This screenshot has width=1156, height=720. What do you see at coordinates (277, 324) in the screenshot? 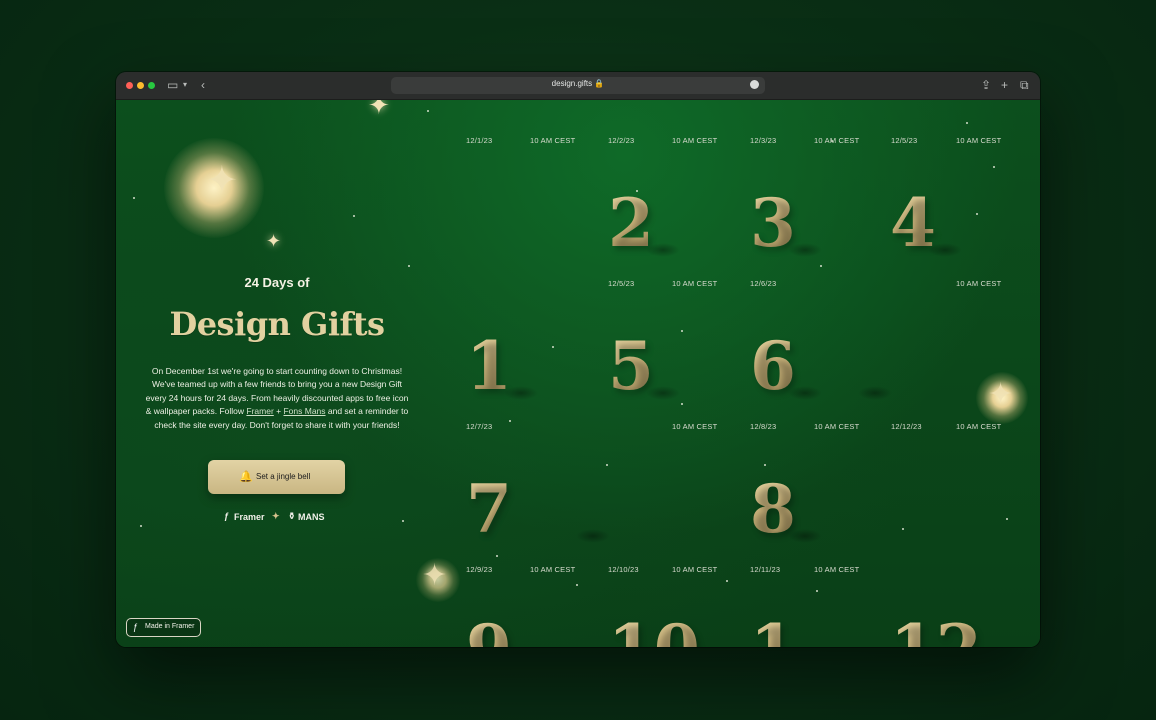
I see `page-title: Design Gifts` at bounding box center [277, 324].